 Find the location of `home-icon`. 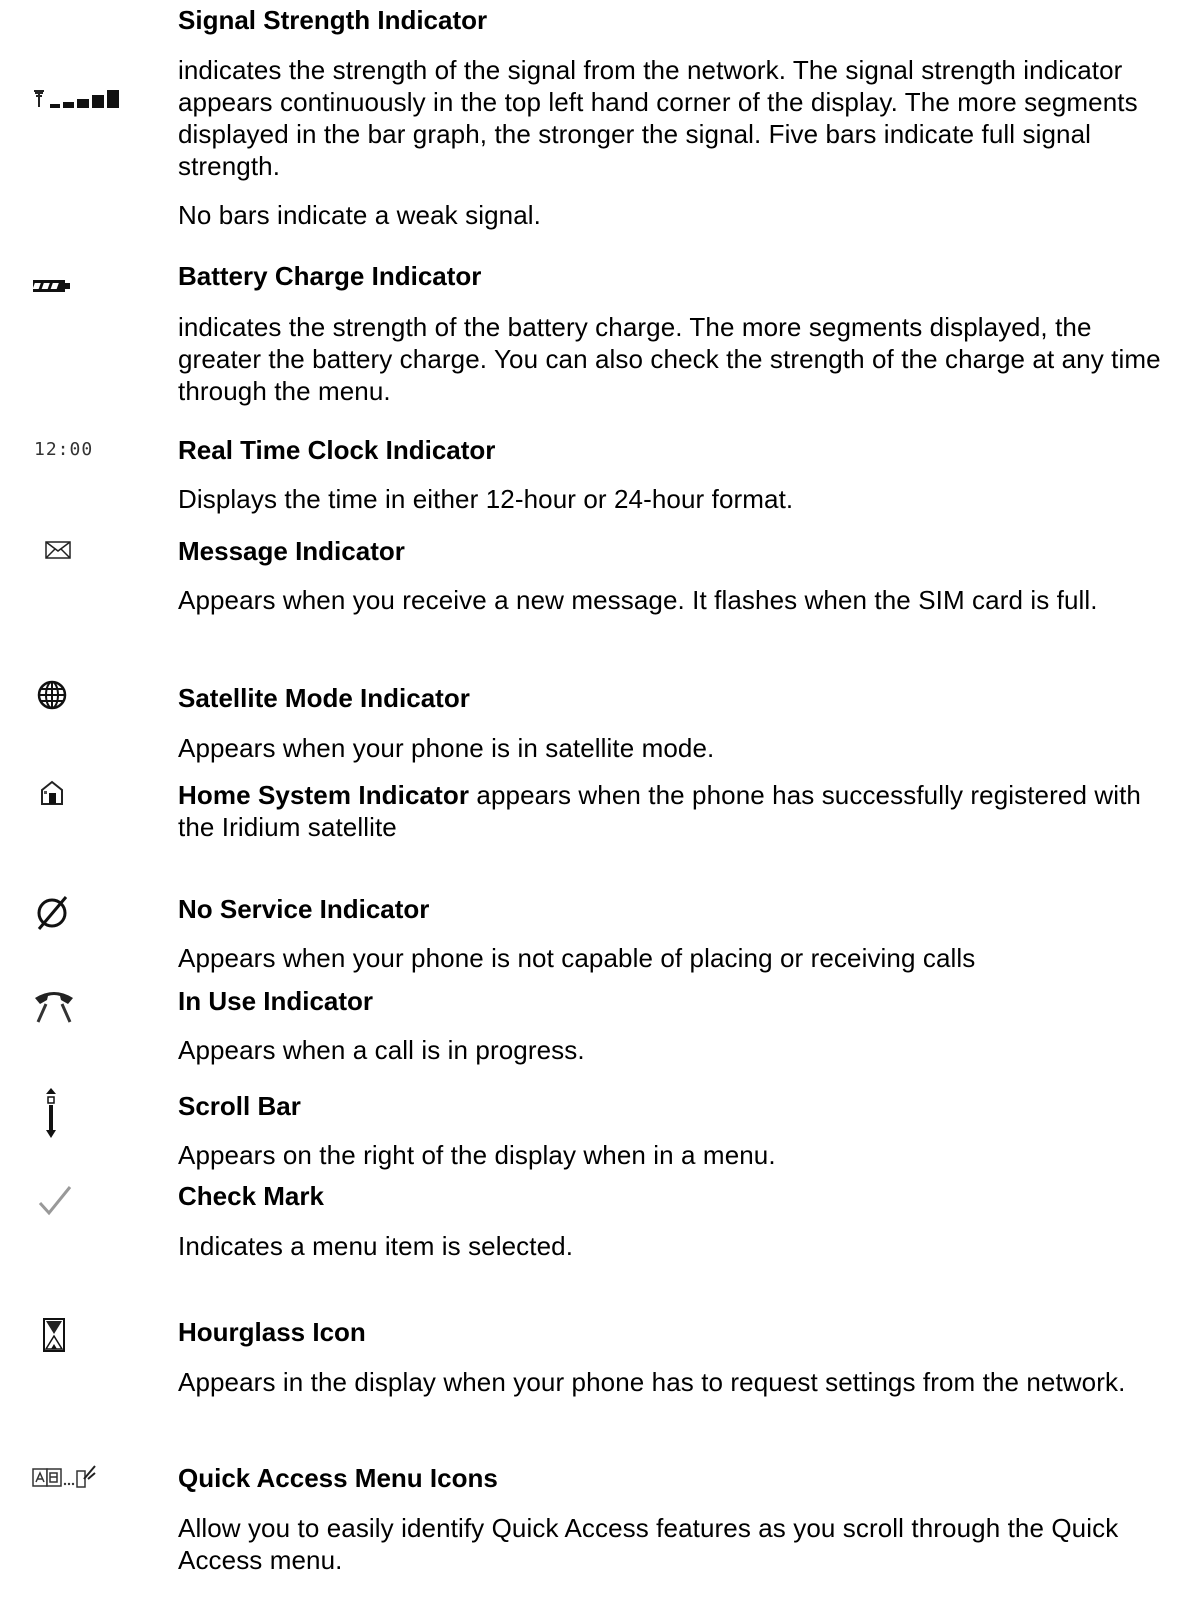

home-icon is located at coordinates (52, 792).